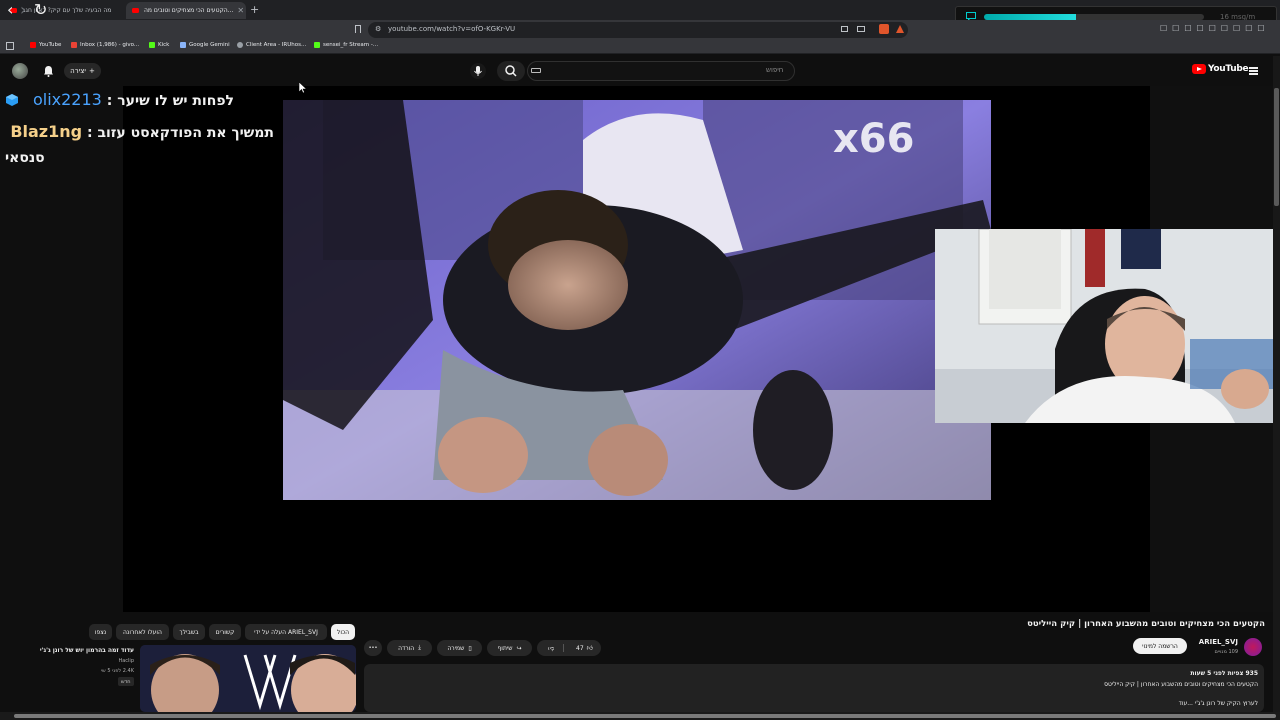 Image resolution: width=1280 pixels, height=720 pixels. I want to click on streamer-webcam, so click(1107, 326).